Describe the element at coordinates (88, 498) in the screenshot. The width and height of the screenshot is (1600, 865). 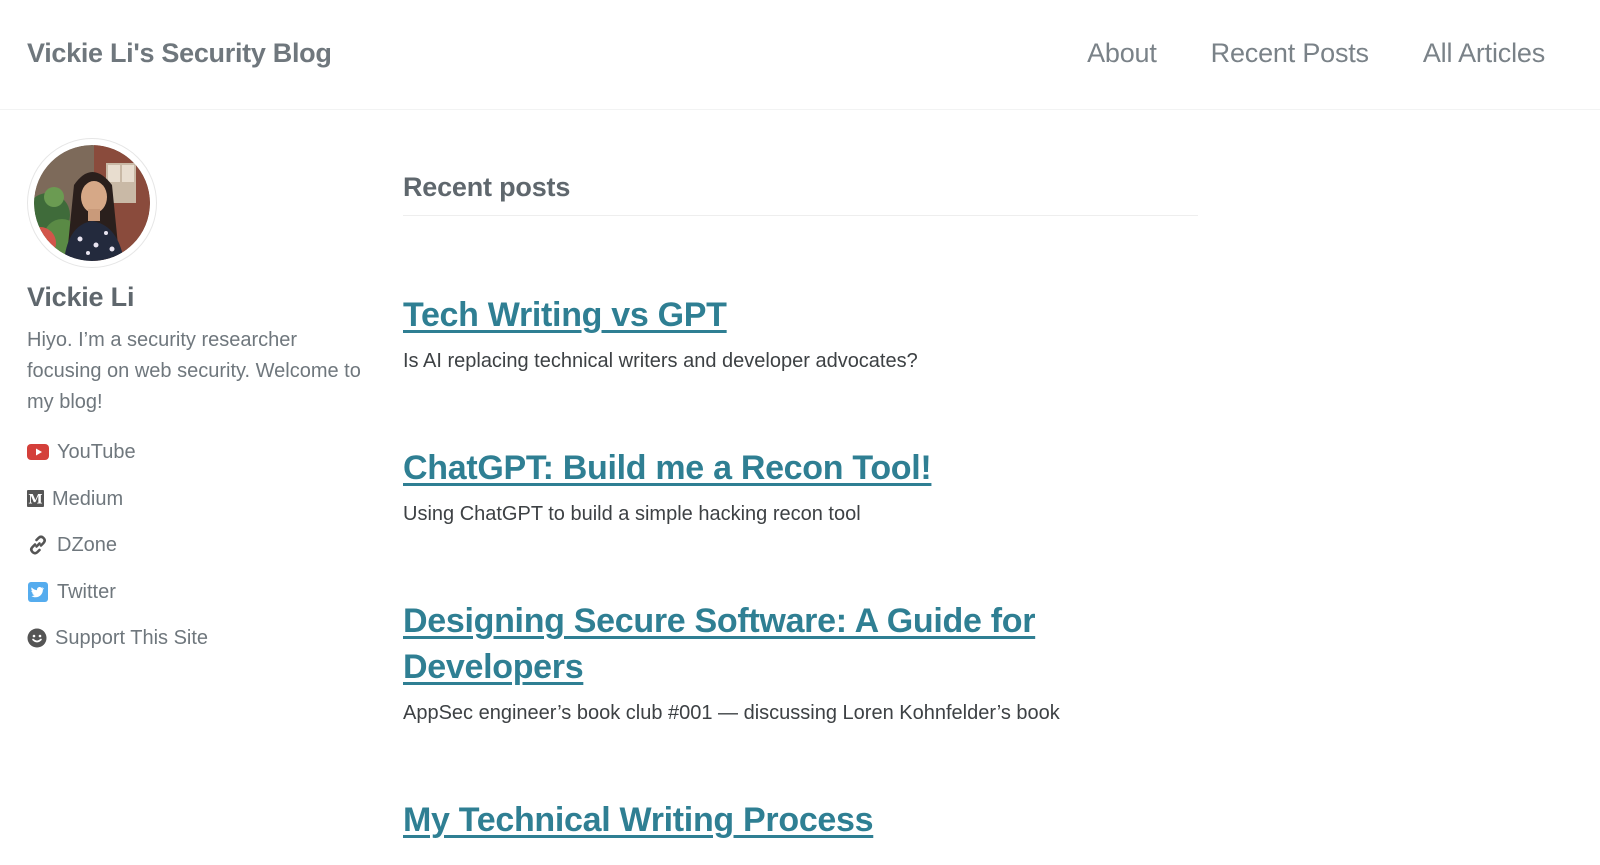
I see `medium-link-label: Medium` at that location.